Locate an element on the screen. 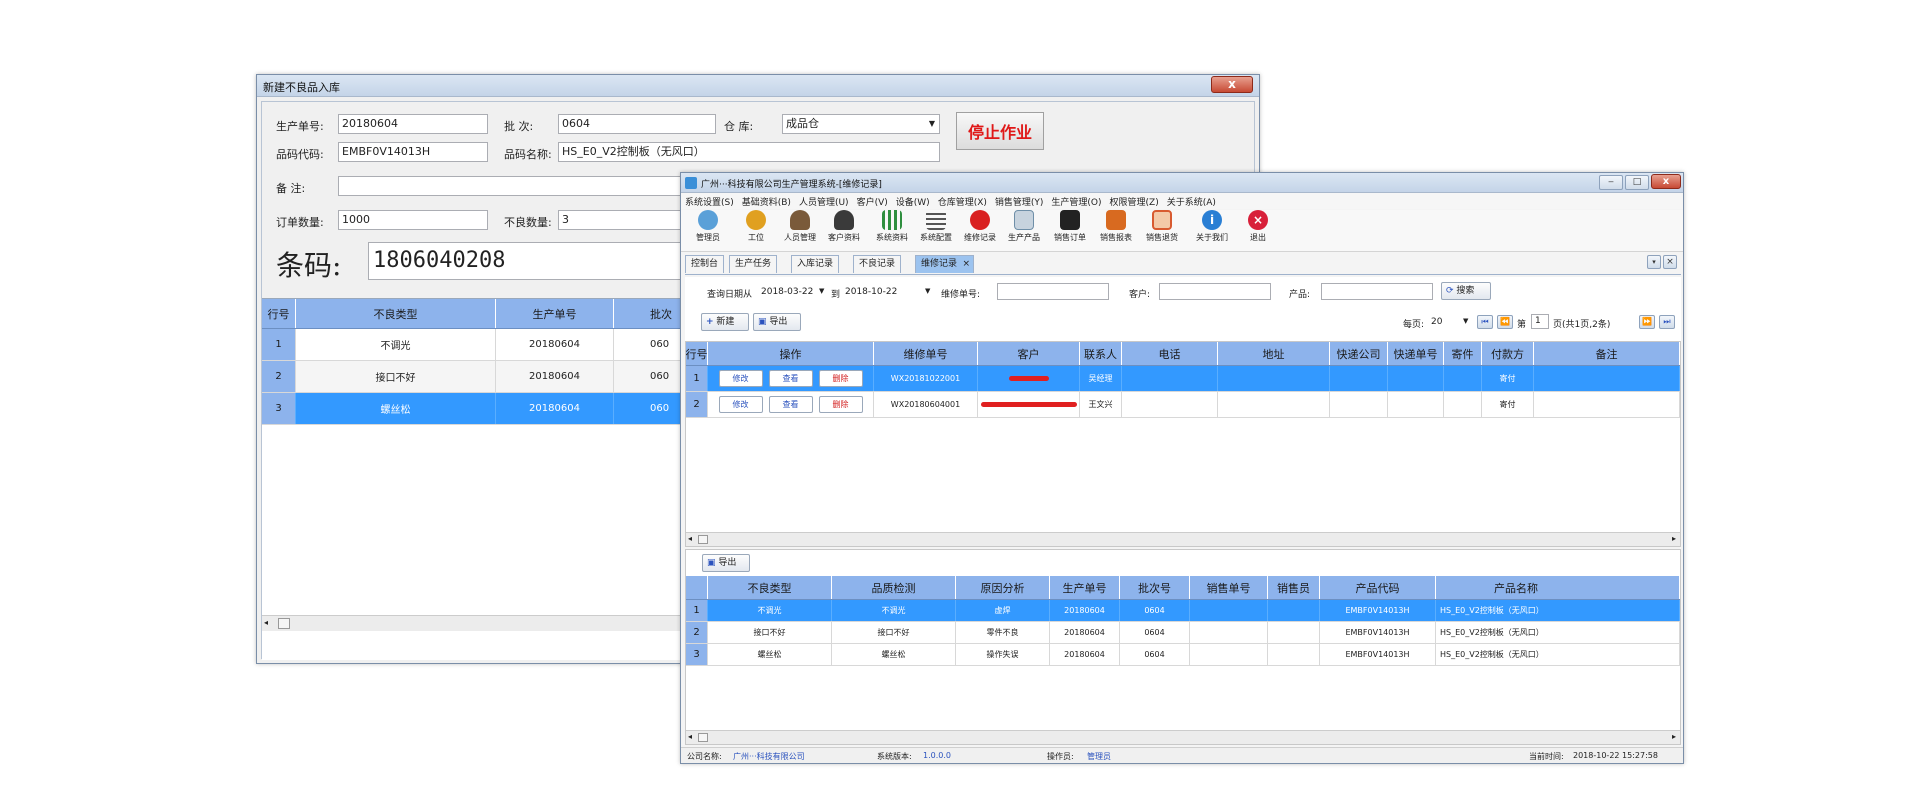 This screenshot has width=1922, height=802. col-header-payer: 付款方 is located at coordinates (1508, 353).